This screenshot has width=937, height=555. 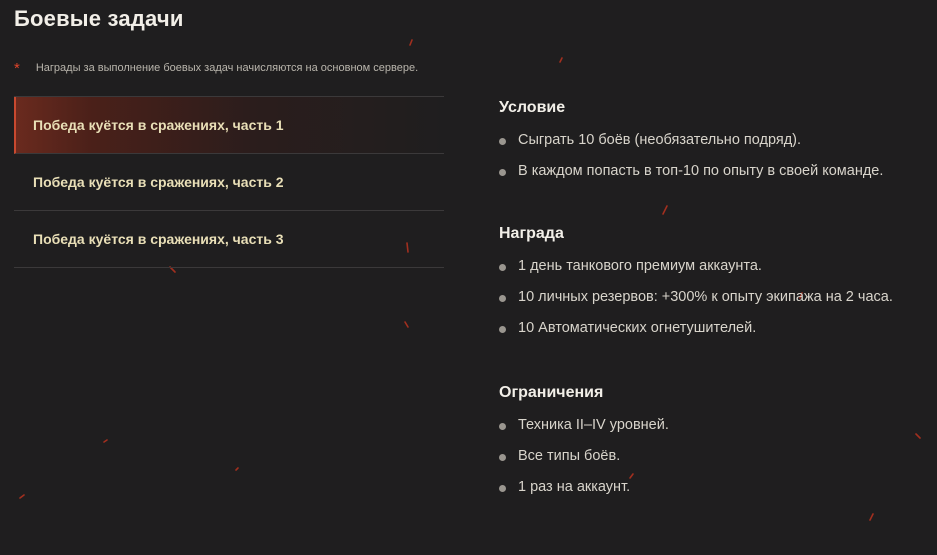 What do you see at coordinates (718, 487) in the screenshot?
I see `restriction-item: 1 раз на аккаунт.` at bounding box center [718, 487].